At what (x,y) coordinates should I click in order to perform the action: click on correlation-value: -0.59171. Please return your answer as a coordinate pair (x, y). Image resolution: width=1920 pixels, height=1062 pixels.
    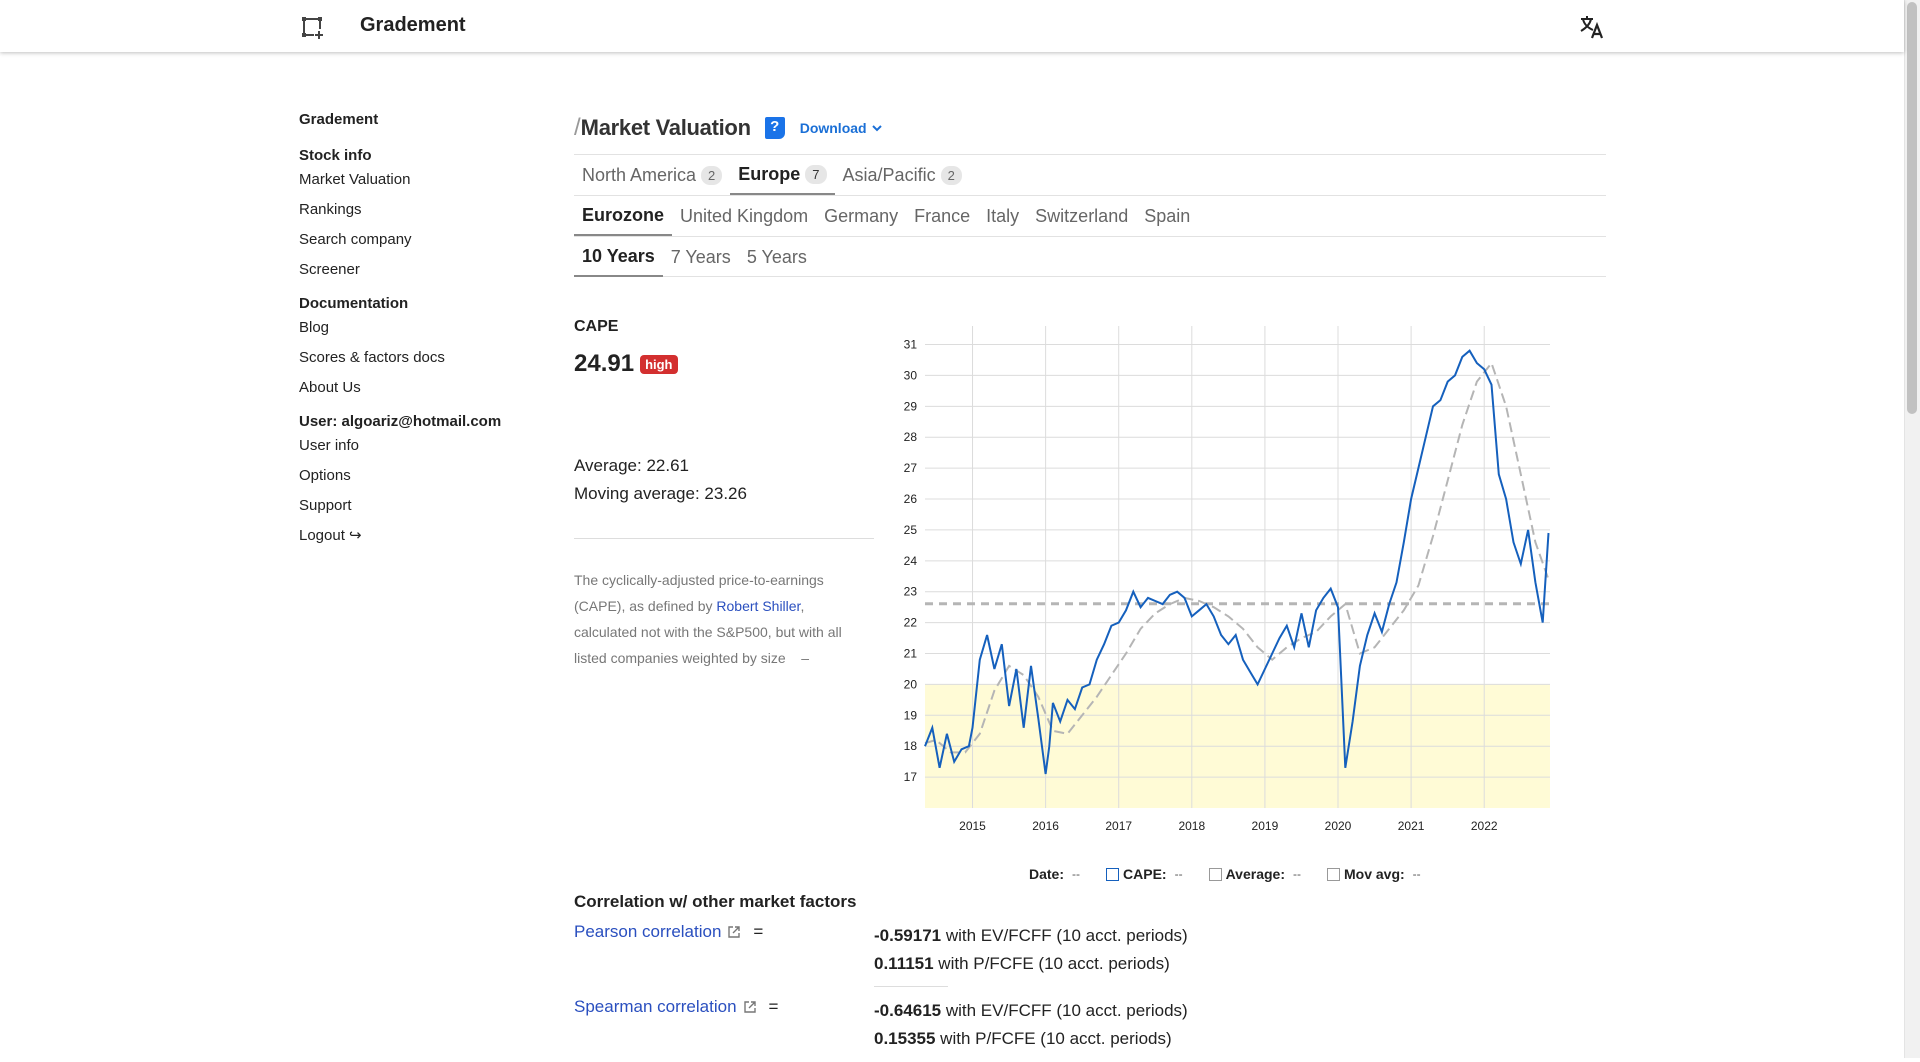
    Looking at the image, I should click on (908, 935).